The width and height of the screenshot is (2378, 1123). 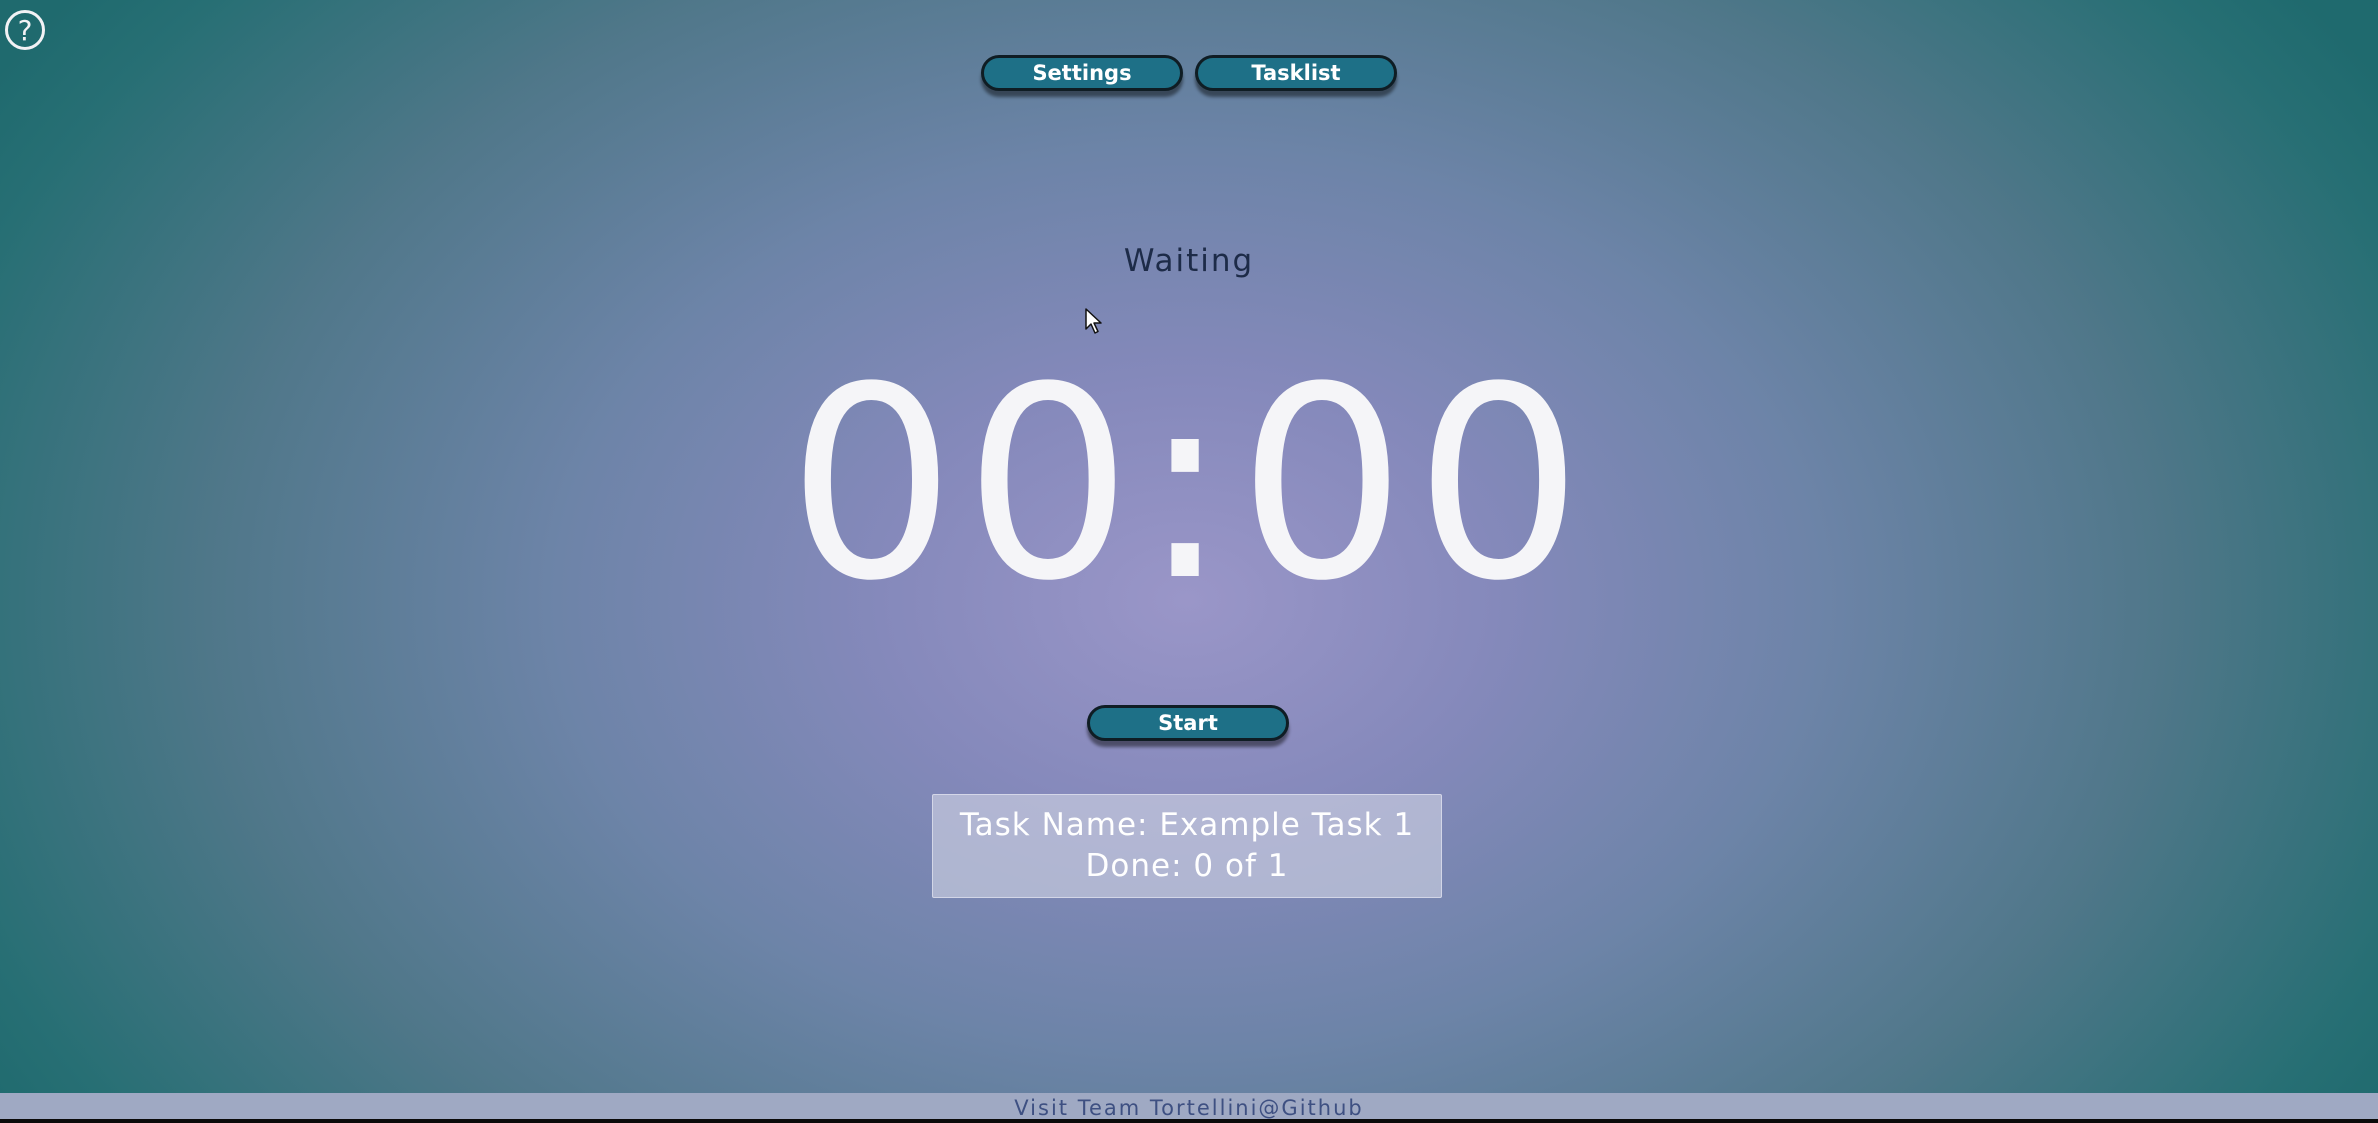 I want to click on footer: Visit Team Tortellini@Github, so click(x=1189, y=1108).